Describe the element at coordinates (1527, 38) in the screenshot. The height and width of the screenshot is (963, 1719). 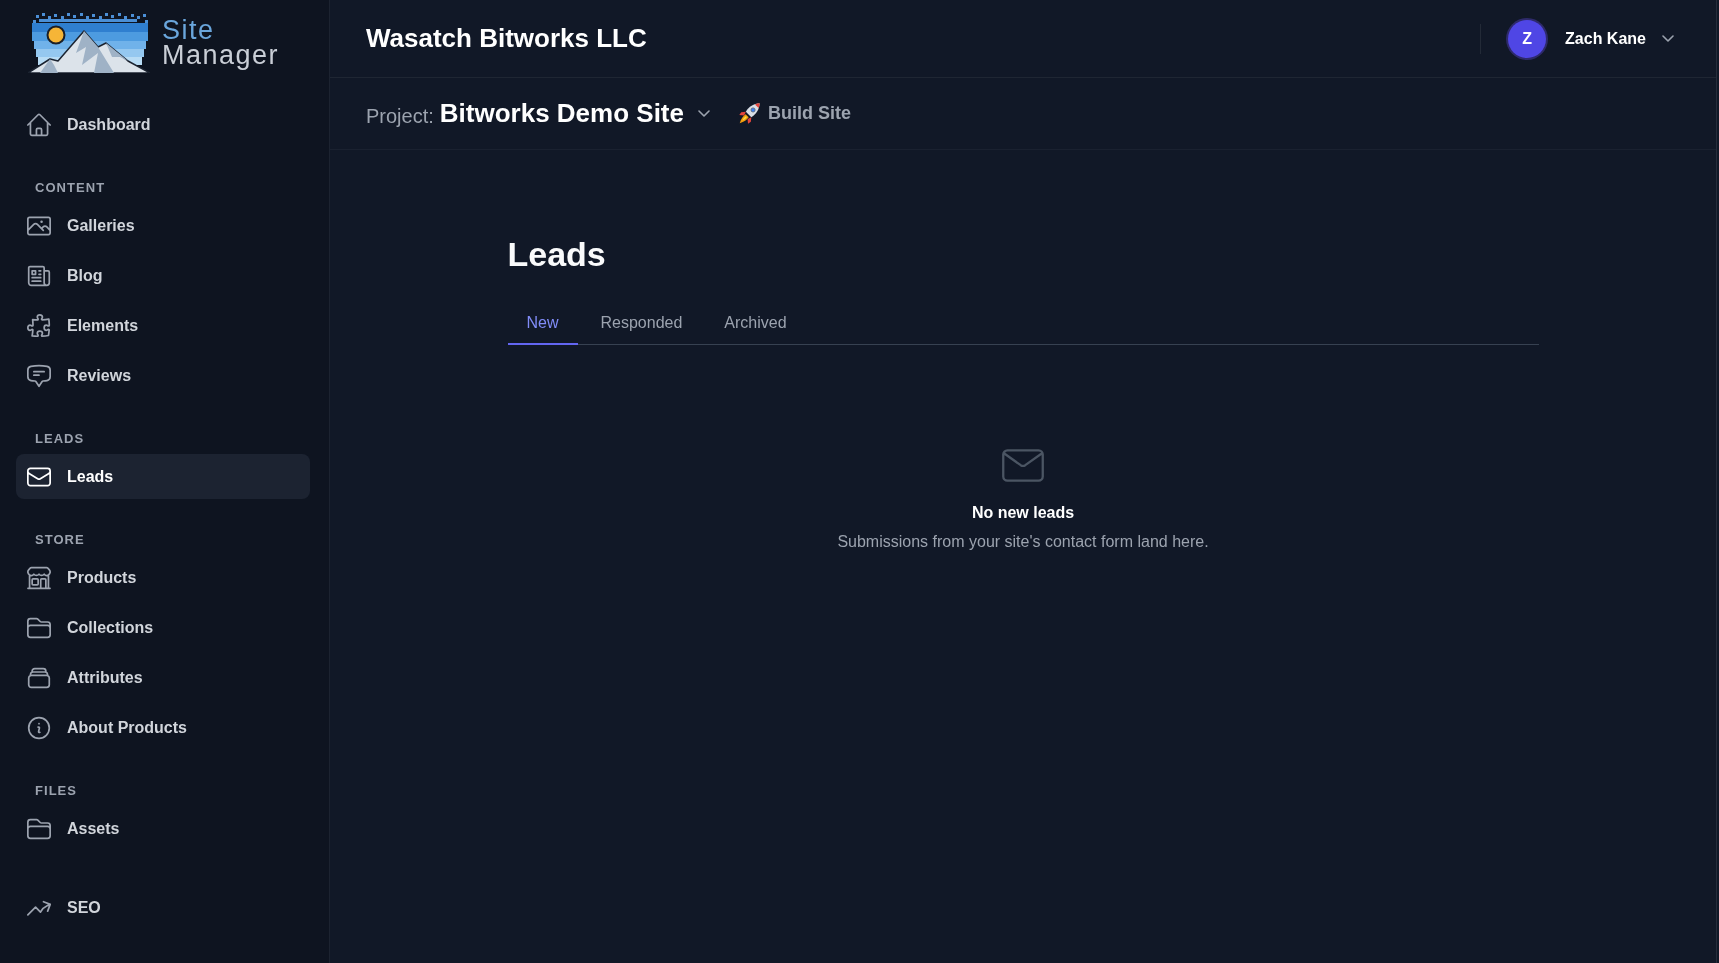
I see `user-avatar: Z` at that location.